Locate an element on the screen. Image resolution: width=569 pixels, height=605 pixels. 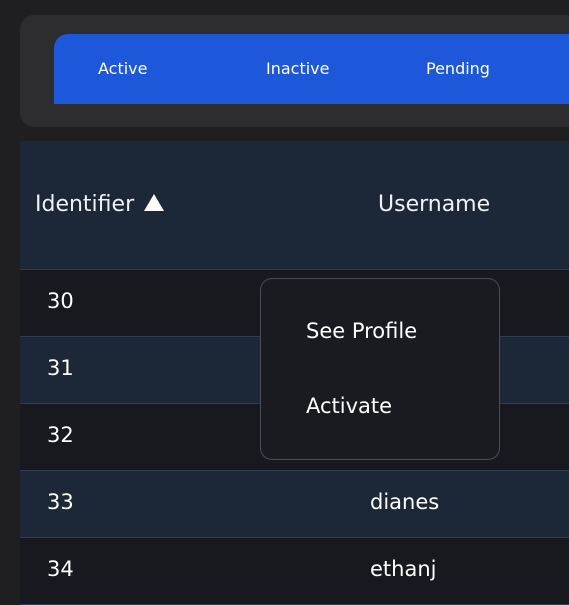
cell-identifier: 31 is located at coordinates (60, 368).